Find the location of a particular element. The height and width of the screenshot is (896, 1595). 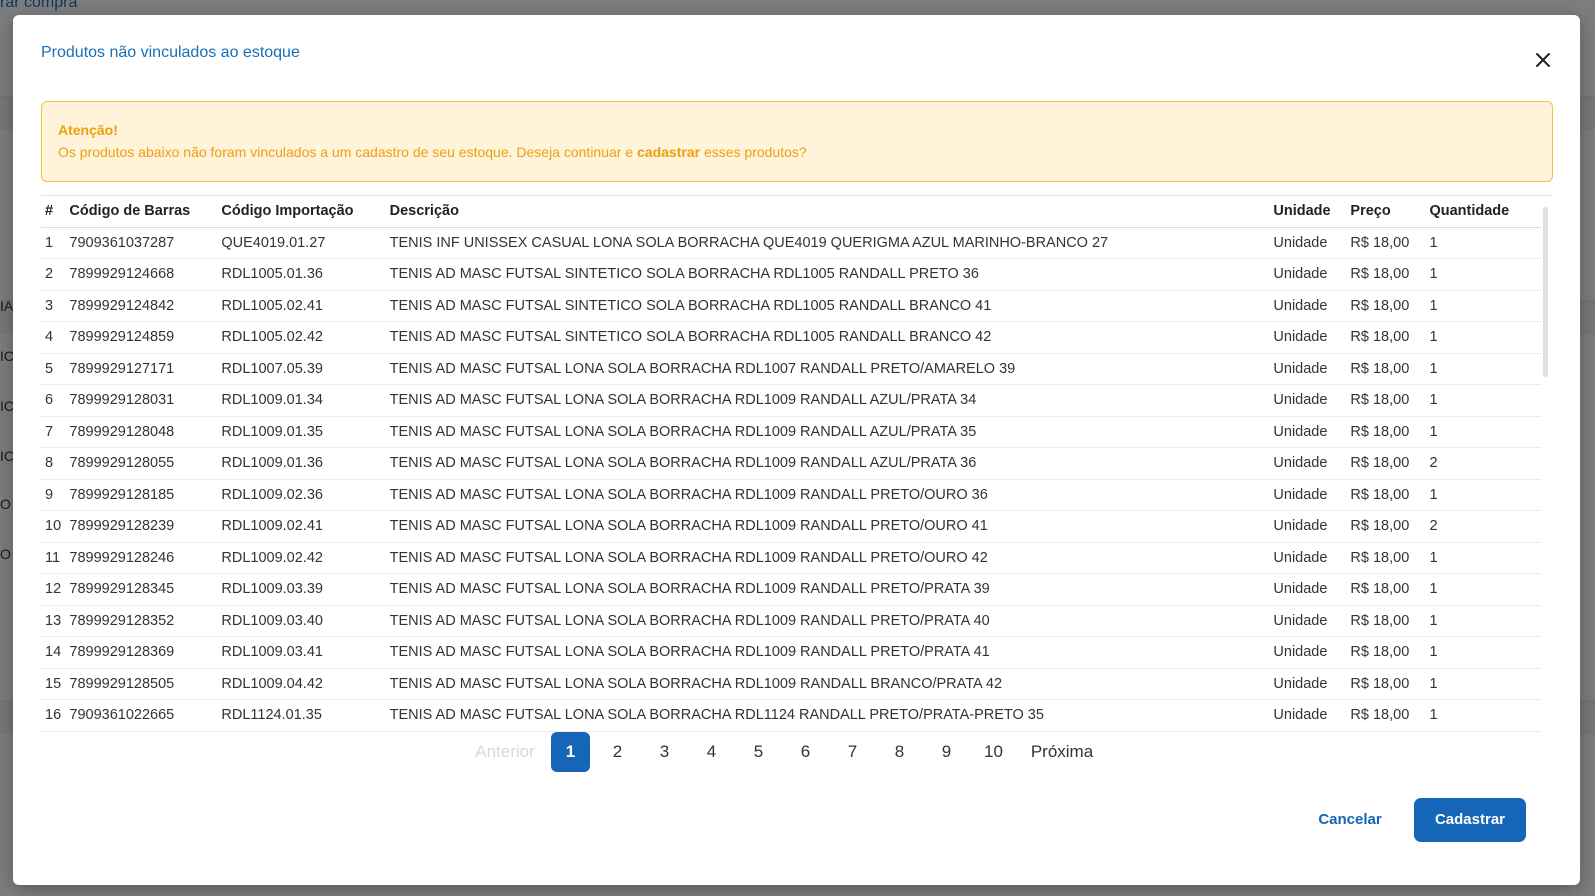

column-header-index: # is located at coordinates (55, 212).